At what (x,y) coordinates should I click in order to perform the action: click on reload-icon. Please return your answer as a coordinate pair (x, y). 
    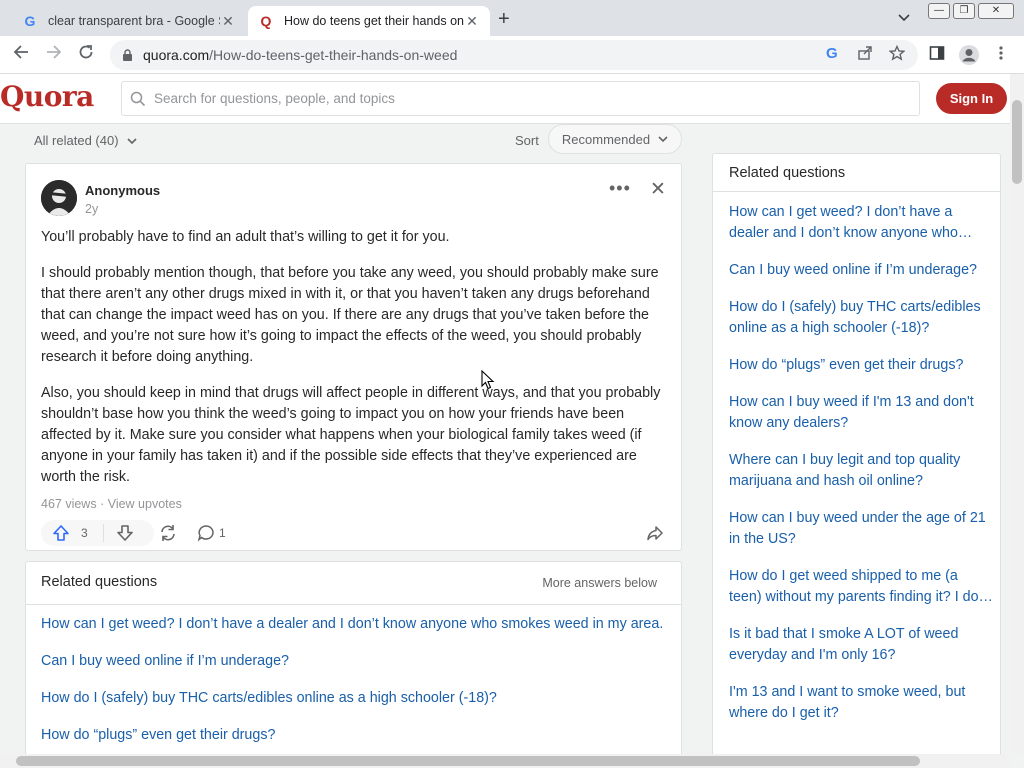
    Looking at the image, I should click on (86, 54).